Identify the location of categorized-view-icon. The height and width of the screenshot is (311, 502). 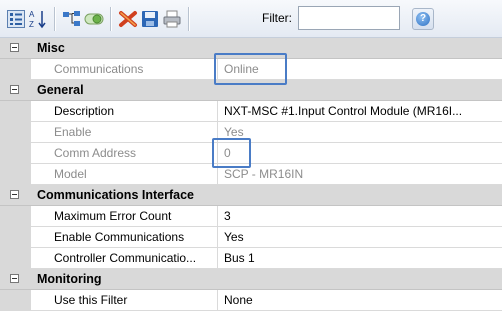
(16, 19).